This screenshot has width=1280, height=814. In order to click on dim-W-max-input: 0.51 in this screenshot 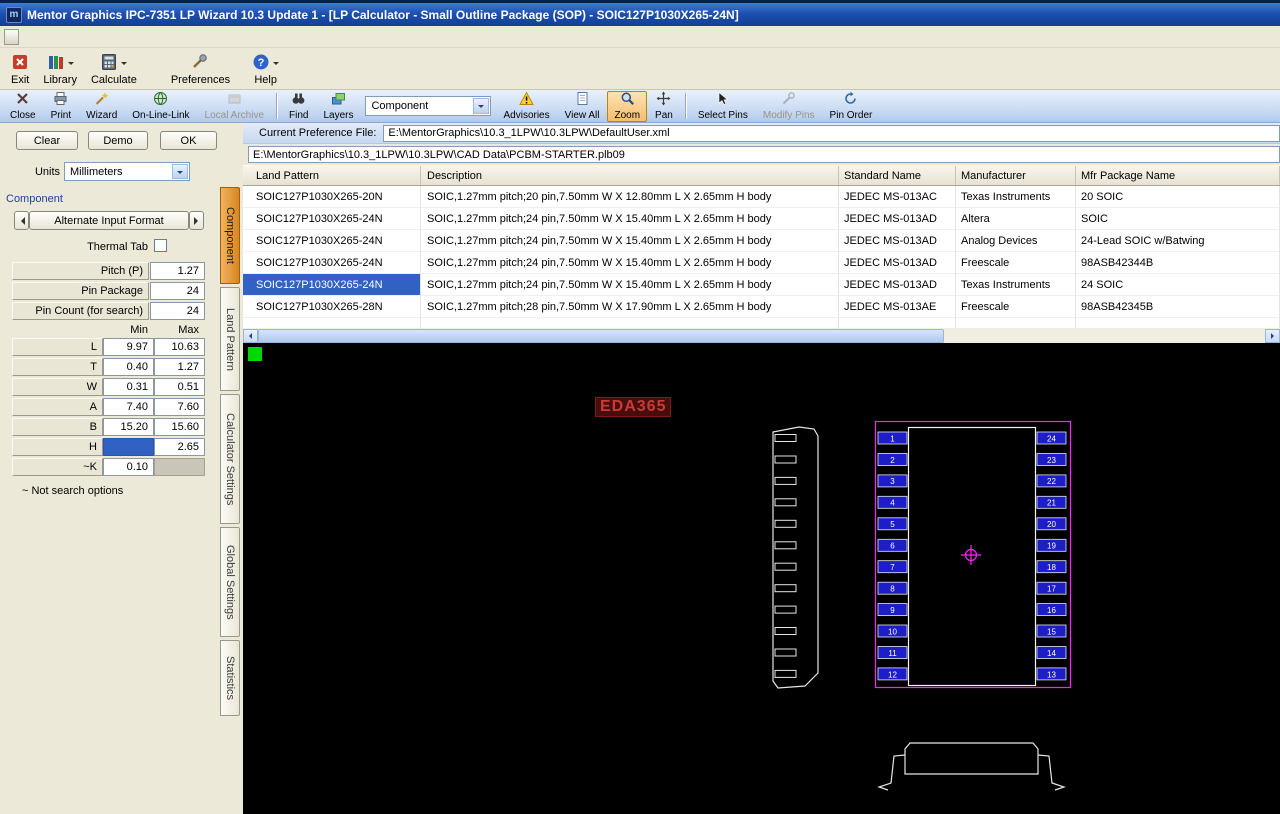, I will do `click(179, 387)`.